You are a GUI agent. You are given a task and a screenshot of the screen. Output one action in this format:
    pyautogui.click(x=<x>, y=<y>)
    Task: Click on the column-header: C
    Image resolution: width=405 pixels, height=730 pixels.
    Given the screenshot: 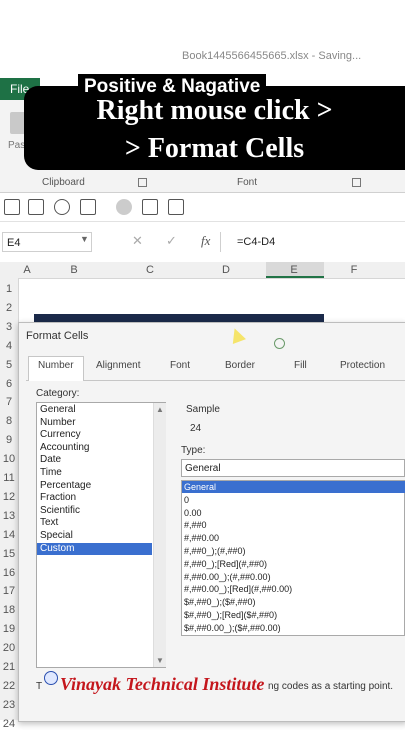 What is the action you would take?
    pyautogui.click(x=150, y=270)
    